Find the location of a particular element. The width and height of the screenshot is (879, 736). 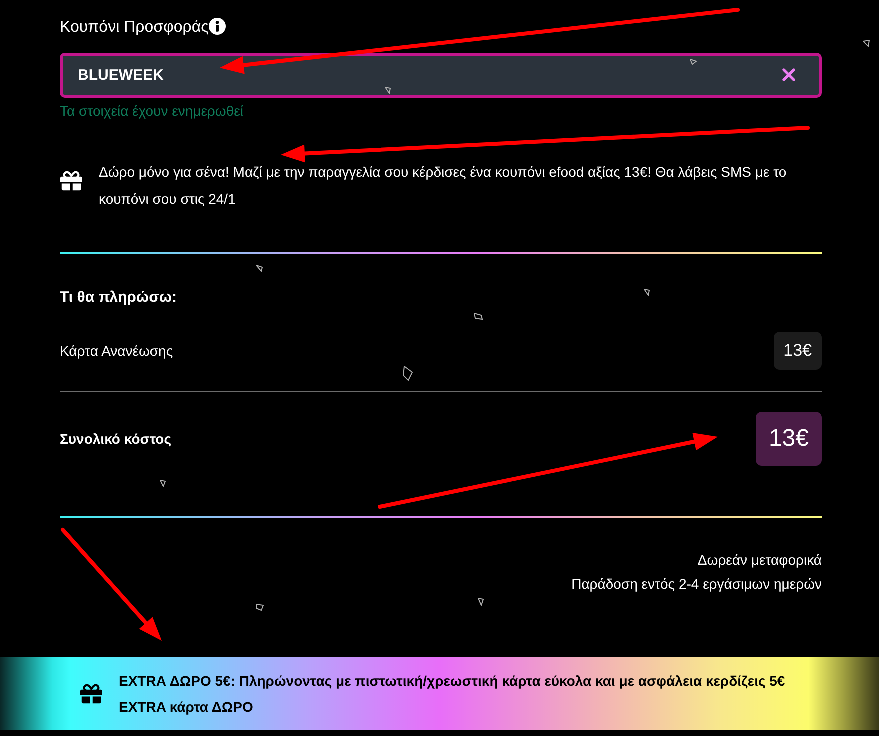

coupon-label: Κουπόνι Προσφοράς is located at coordinates (134, 28).